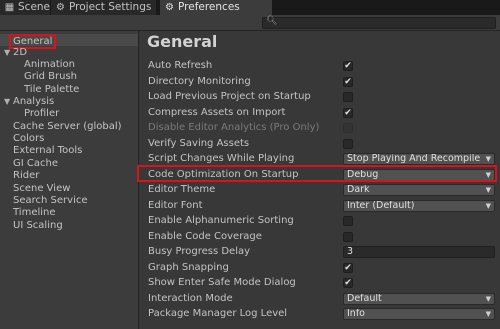 The image size is (500, 329). I want to click on tab-bar: ▦ Scene ⚙ Project Settings ⚙ Preferences, so click(250, 7).